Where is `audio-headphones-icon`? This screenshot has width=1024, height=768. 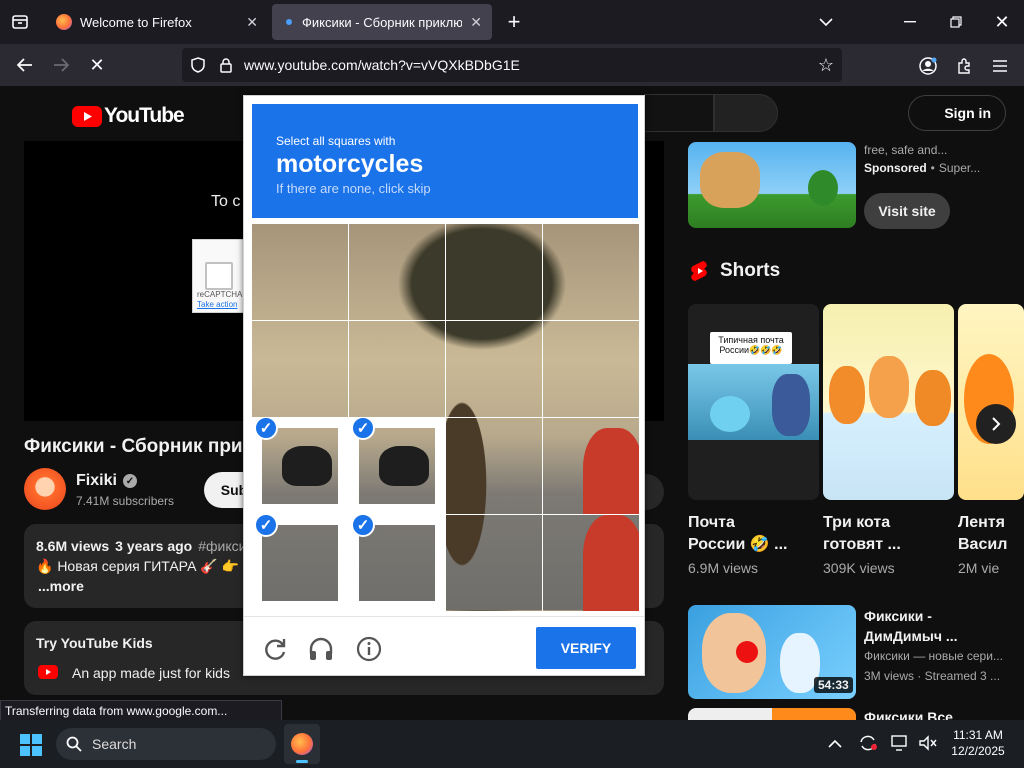
audio-headphones-icon is located at coordinates (322, 650).